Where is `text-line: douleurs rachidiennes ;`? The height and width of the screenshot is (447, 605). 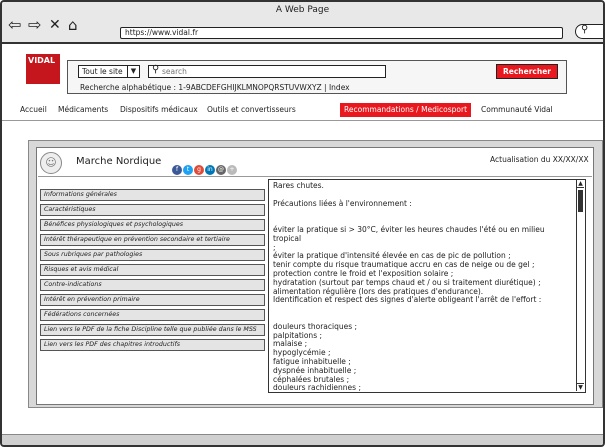 text-line: douleurs rachidiennes ; is located at coordinates (317, 388).